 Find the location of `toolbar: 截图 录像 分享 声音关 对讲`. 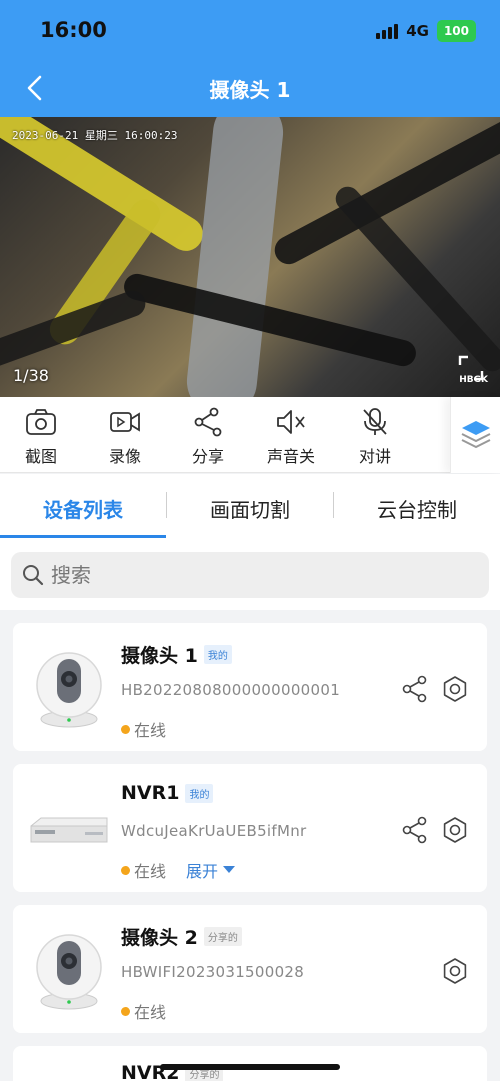

toolbar: 截图 录像 分享 声音关 对讲 is located at coordinates (250, 435).